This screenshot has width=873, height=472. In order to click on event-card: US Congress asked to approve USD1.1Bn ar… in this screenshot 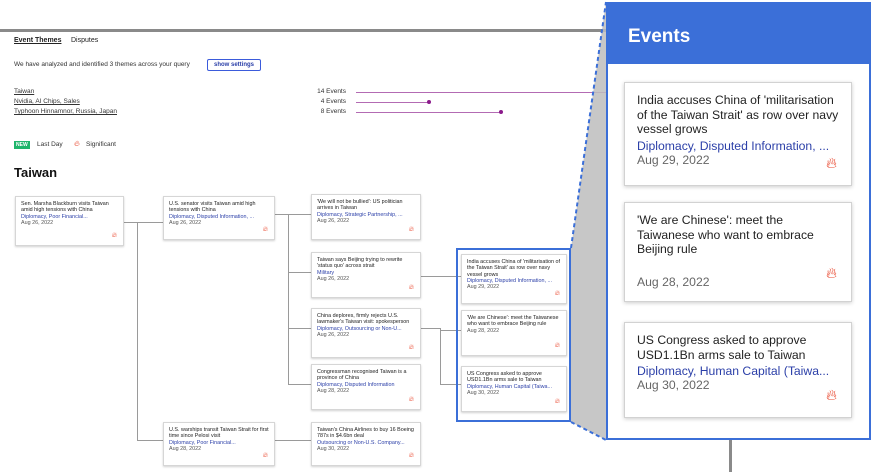, I will do `click(738, 370)`.